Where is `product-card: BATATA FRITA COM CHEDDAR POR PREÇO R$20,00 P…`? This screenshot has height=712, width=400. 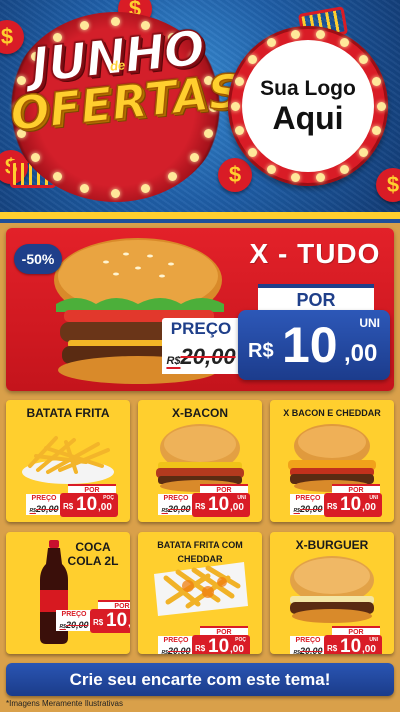 product-card: BATATA FRITA COM CHEDDAR POR PREÇO R$20,00 P… is located at coordinates (200, 593).